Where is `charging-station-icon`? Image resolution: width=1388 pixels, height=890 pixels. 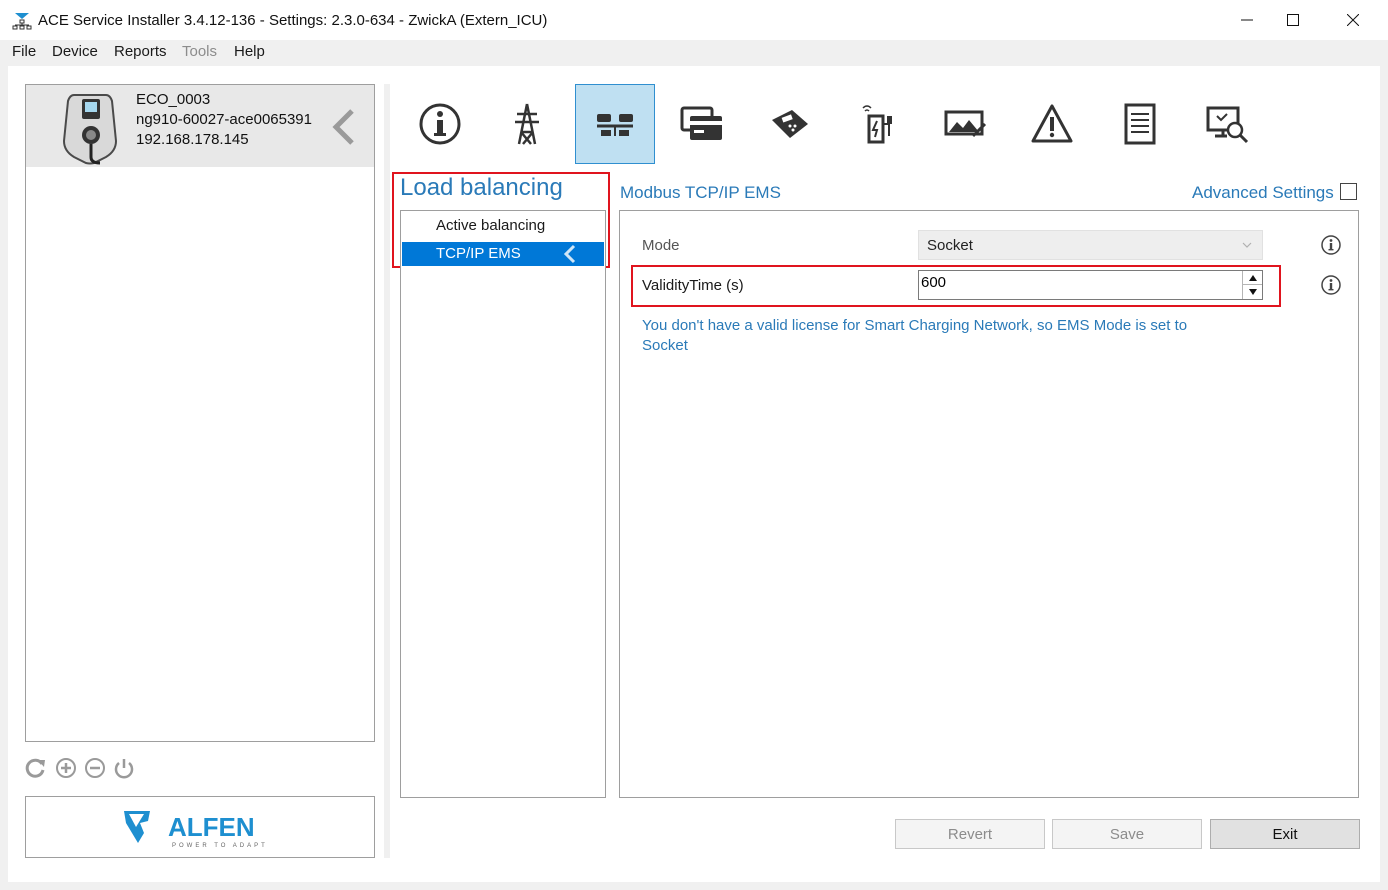
charging-station-icon is located at coordinates (877, 124).